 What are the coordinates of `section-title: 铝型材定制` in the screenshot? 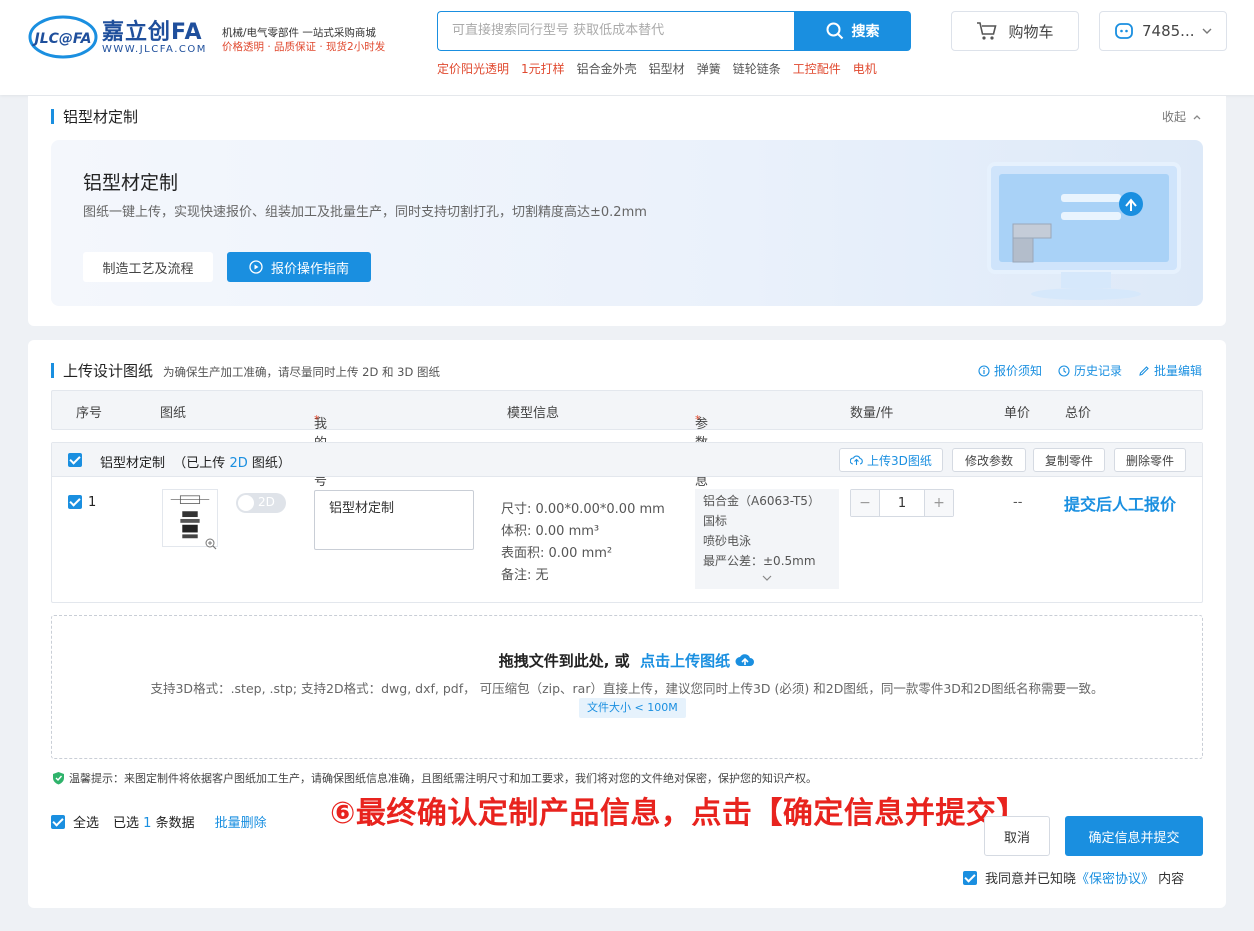 It's located at (94, 116).